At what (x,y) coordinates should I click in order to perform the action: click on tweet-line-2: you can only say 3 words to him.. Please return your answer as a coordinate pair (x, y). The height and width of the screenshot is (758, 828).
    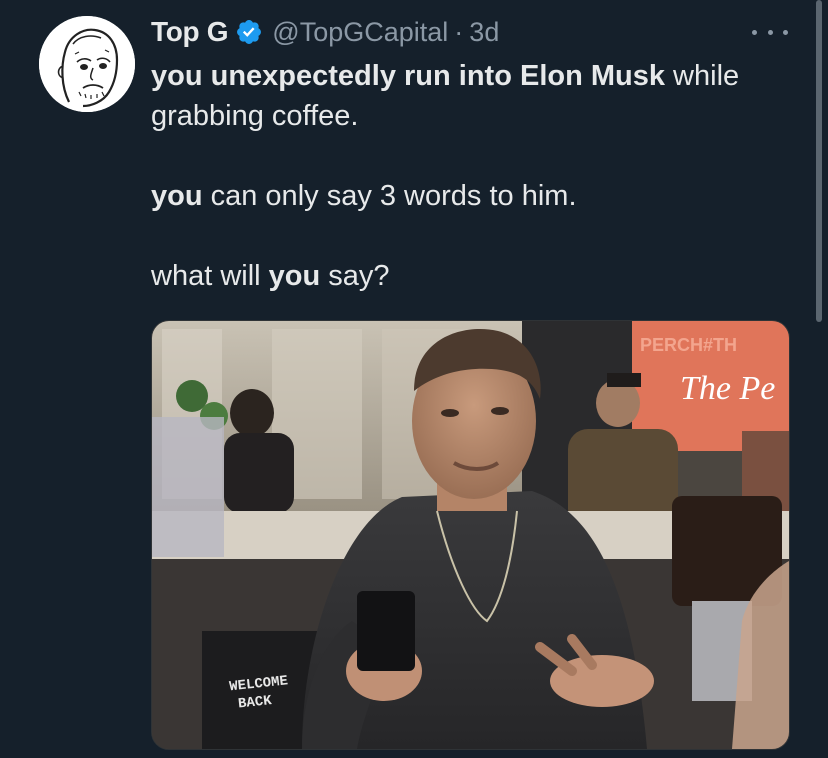
    Looking at the image, I should click on (481, 196).